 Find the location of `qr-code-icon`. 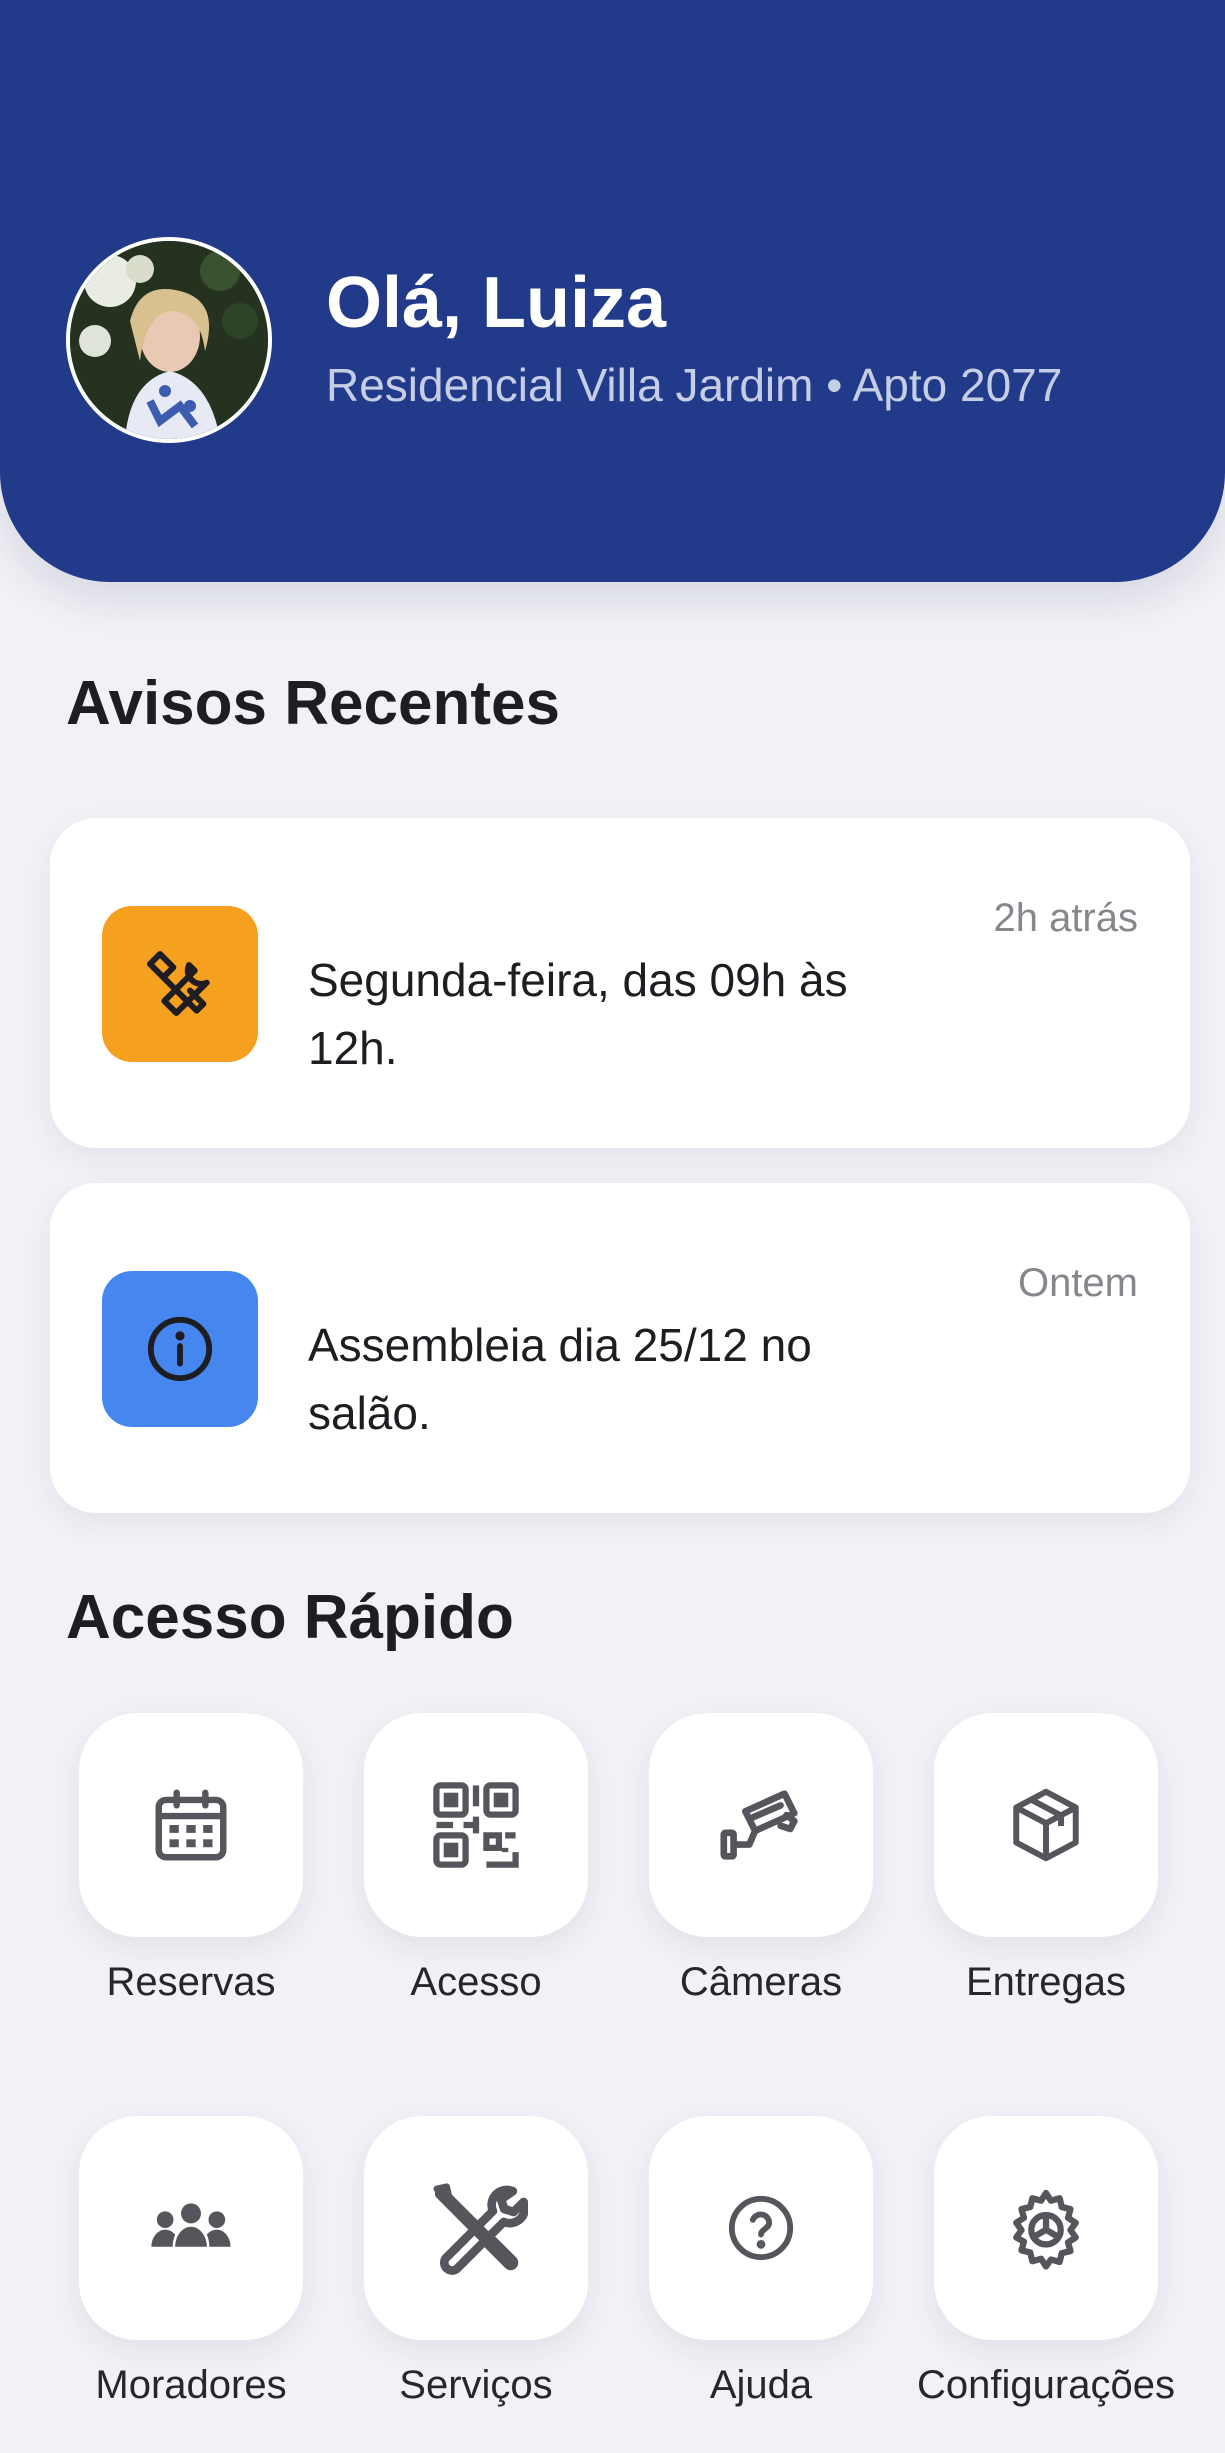

qr-code-icon is located at coordinates (476, 1825).